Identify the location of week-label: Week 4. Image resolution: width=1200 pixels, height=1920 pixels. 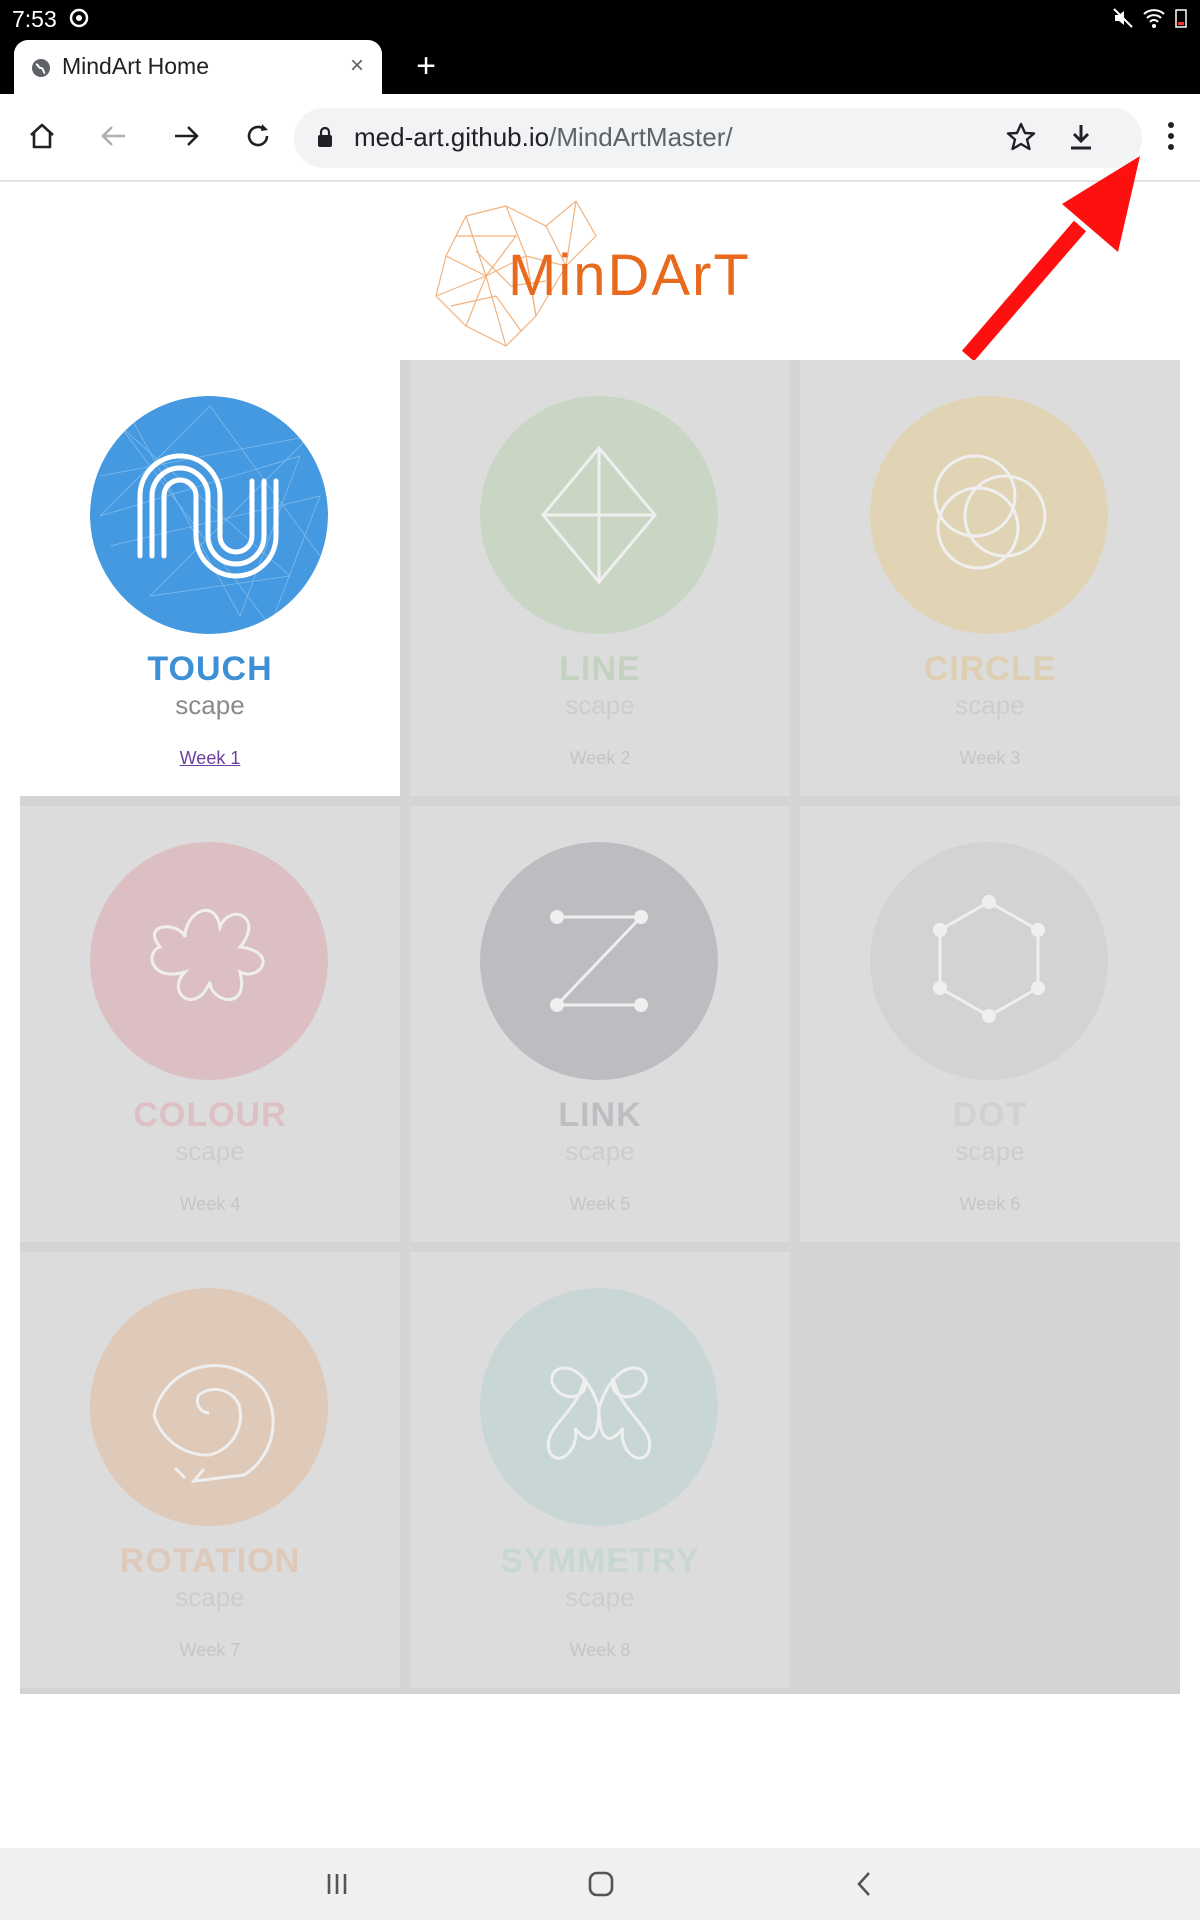
(210, 1204).